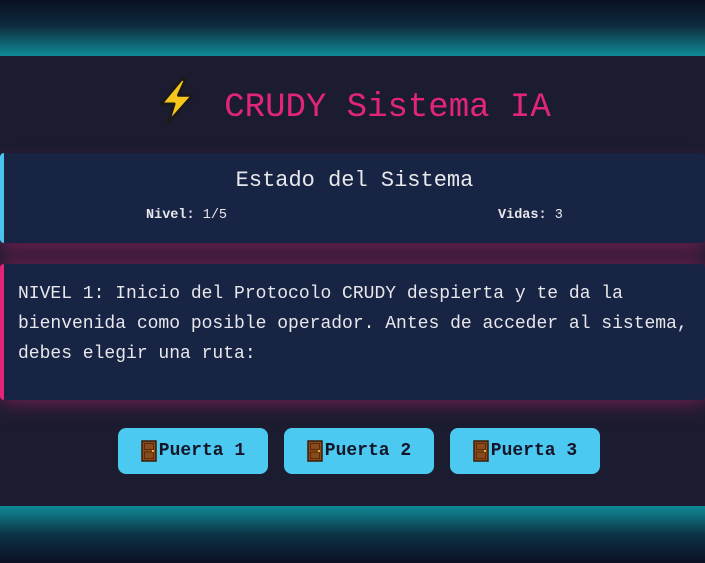 The width and height of the screenshot is (705, 563). What do you see at coordinates (354, 180) in the screenshot?
I see `status-title: Estado del Sistema` at bounding box center [354, 180].